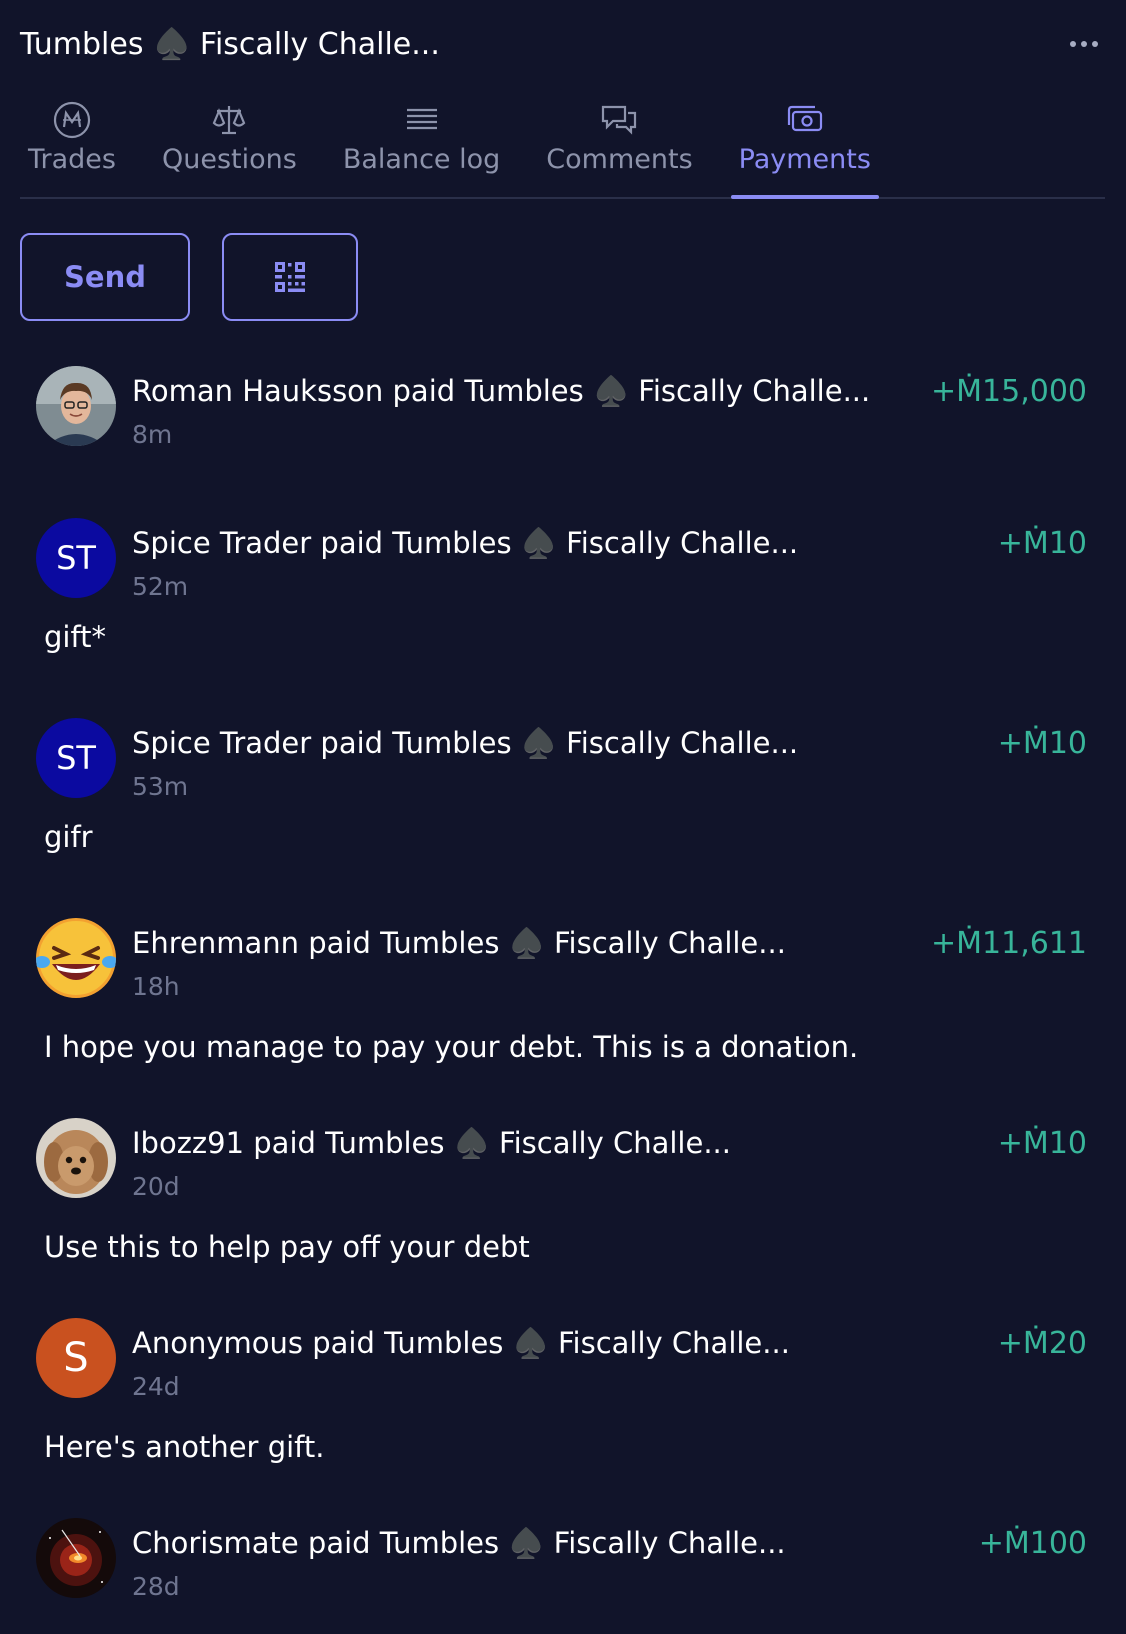 Image resolution: width=1126 pixels, height=1634 pixels. What do you see at coordinates (1084, 44) in the screenshot?
I see `more-options-icon` at bounding box center [1084, 44].